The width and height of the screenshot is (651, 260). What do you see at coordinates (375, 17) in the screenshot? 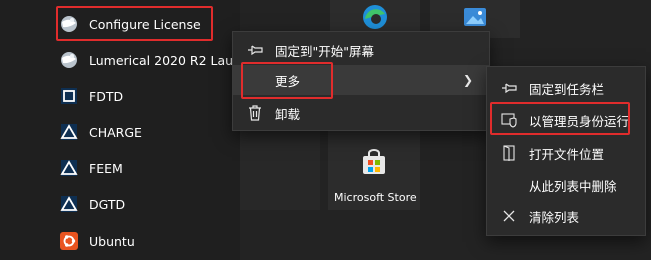
I see `edge-icon` at bounding box center [375, 17].